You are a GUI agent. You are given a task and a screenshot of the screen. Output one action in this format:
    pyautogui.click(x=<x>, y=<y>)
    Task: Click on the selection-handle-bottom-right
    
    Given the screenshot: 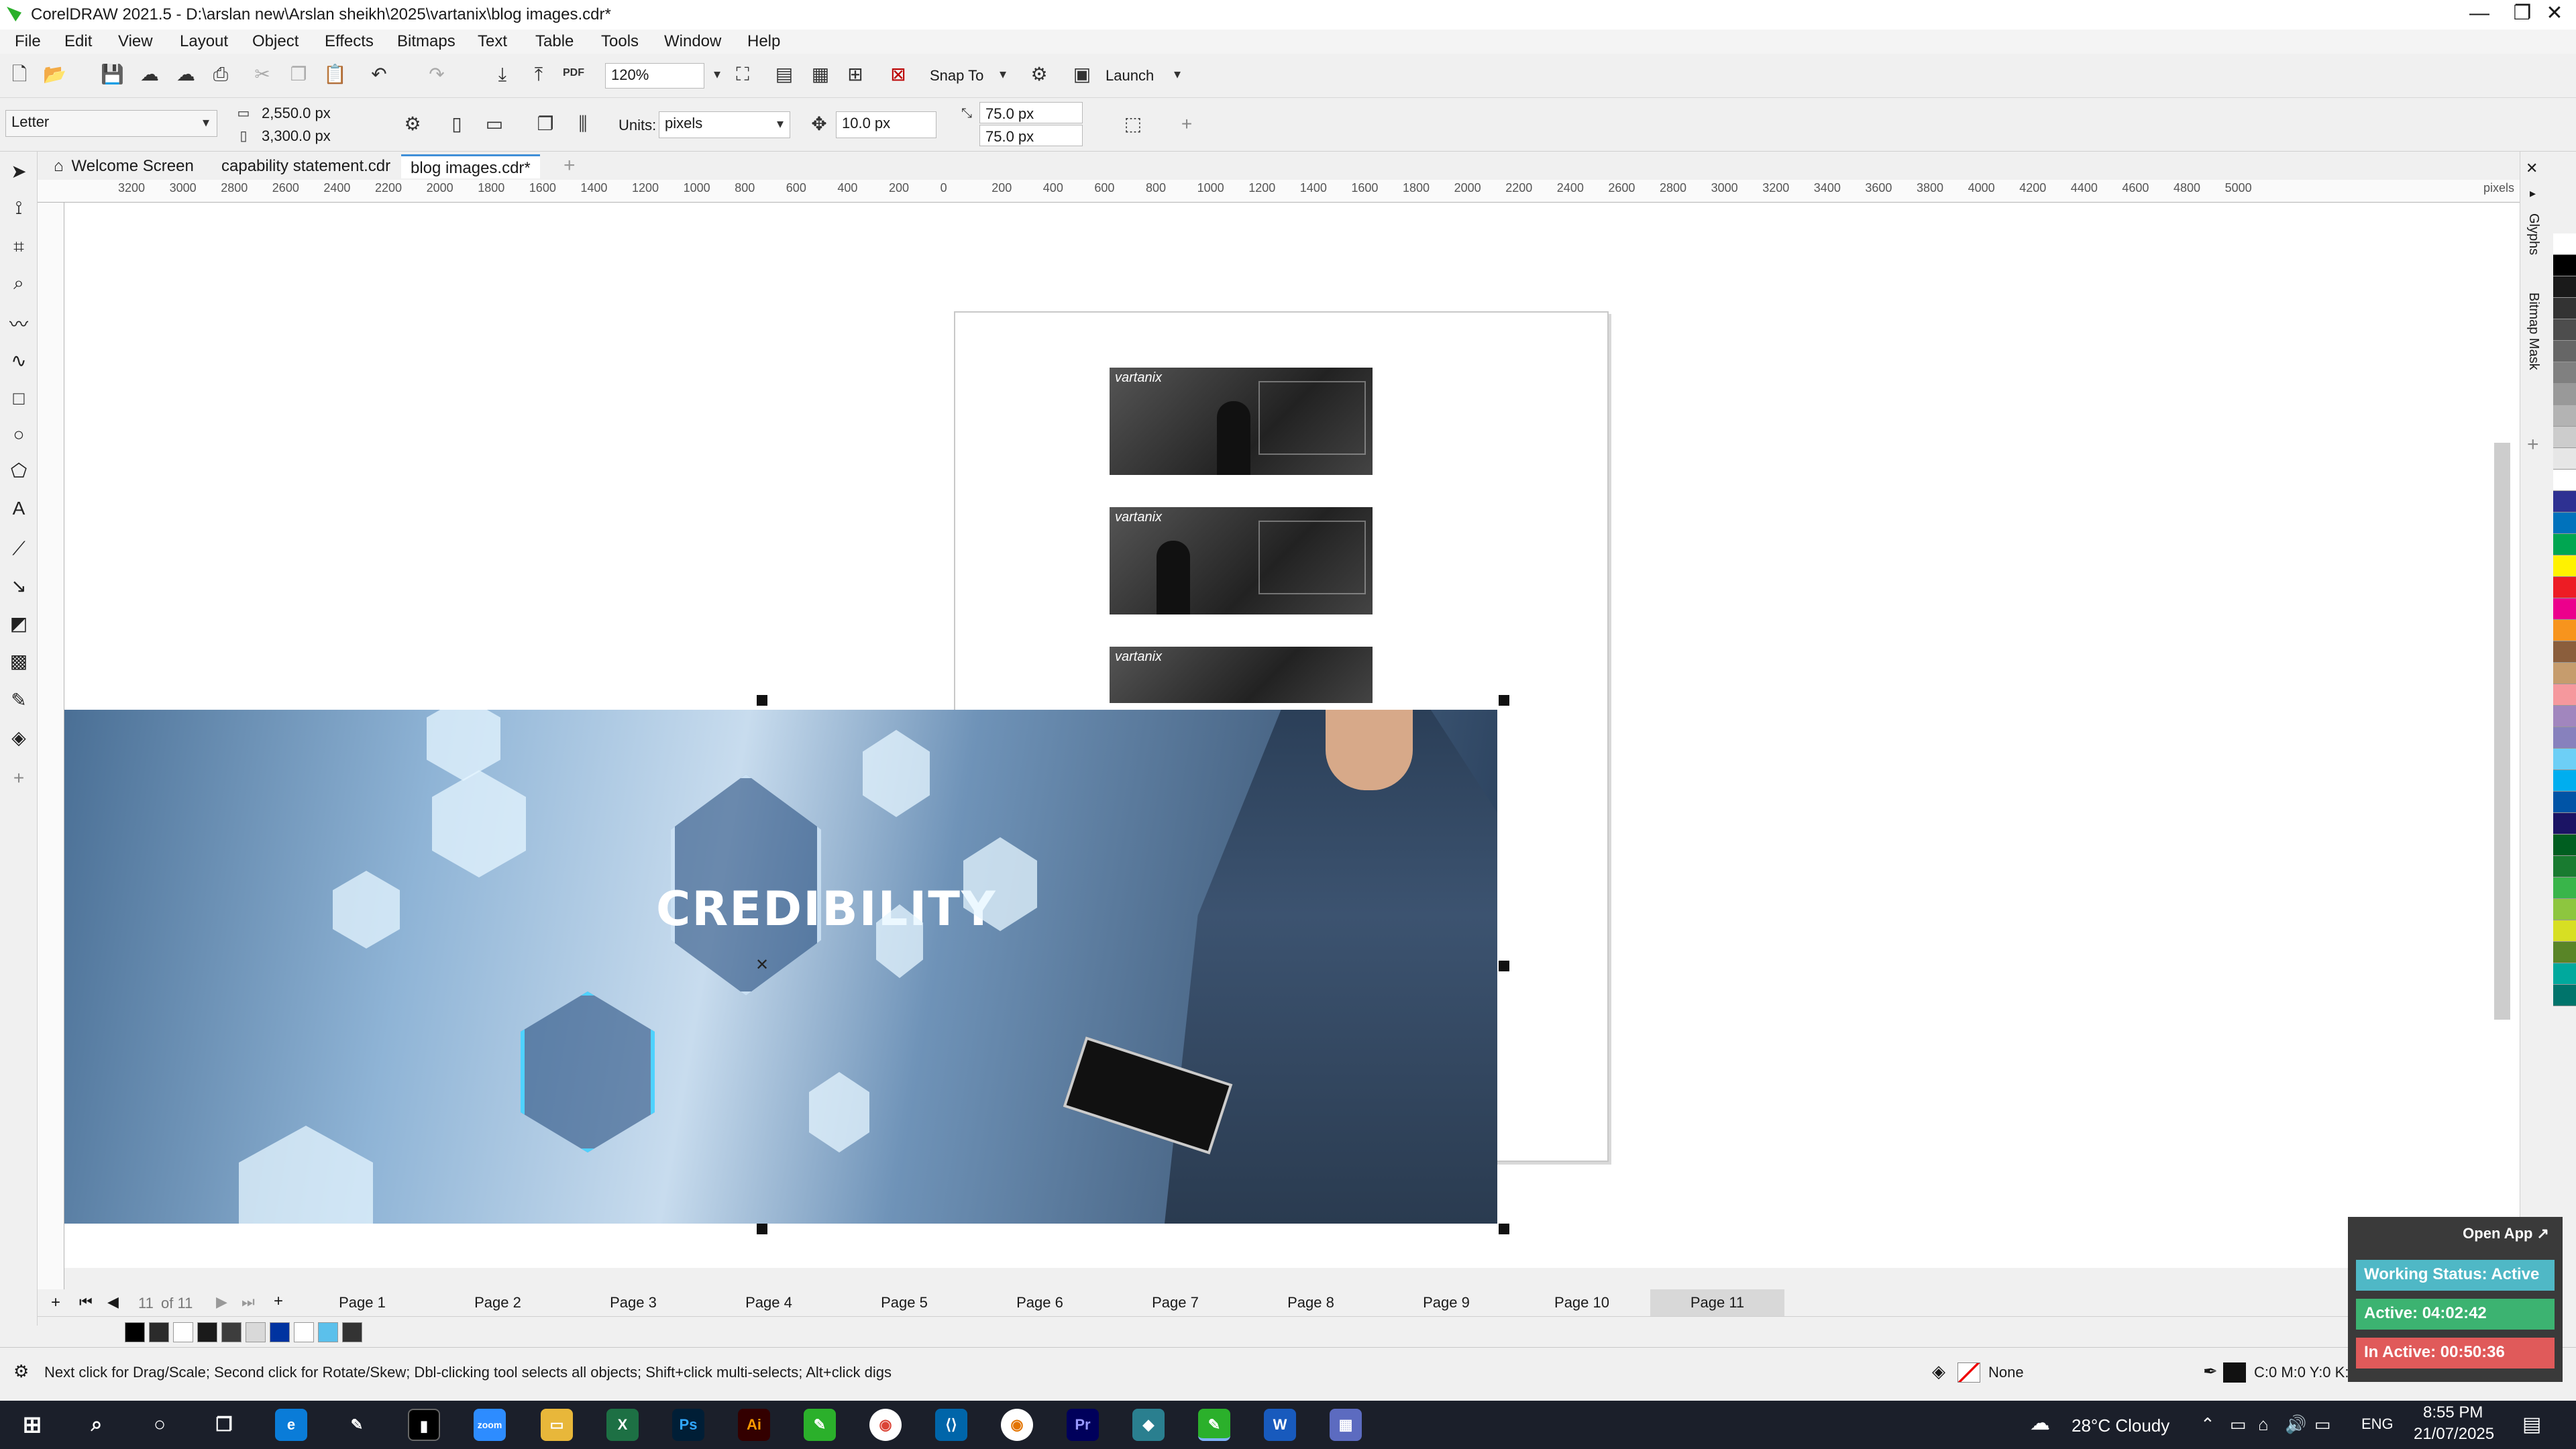 What is the action you would take?
    pyautogui.click(x=1504, y=1229)
    